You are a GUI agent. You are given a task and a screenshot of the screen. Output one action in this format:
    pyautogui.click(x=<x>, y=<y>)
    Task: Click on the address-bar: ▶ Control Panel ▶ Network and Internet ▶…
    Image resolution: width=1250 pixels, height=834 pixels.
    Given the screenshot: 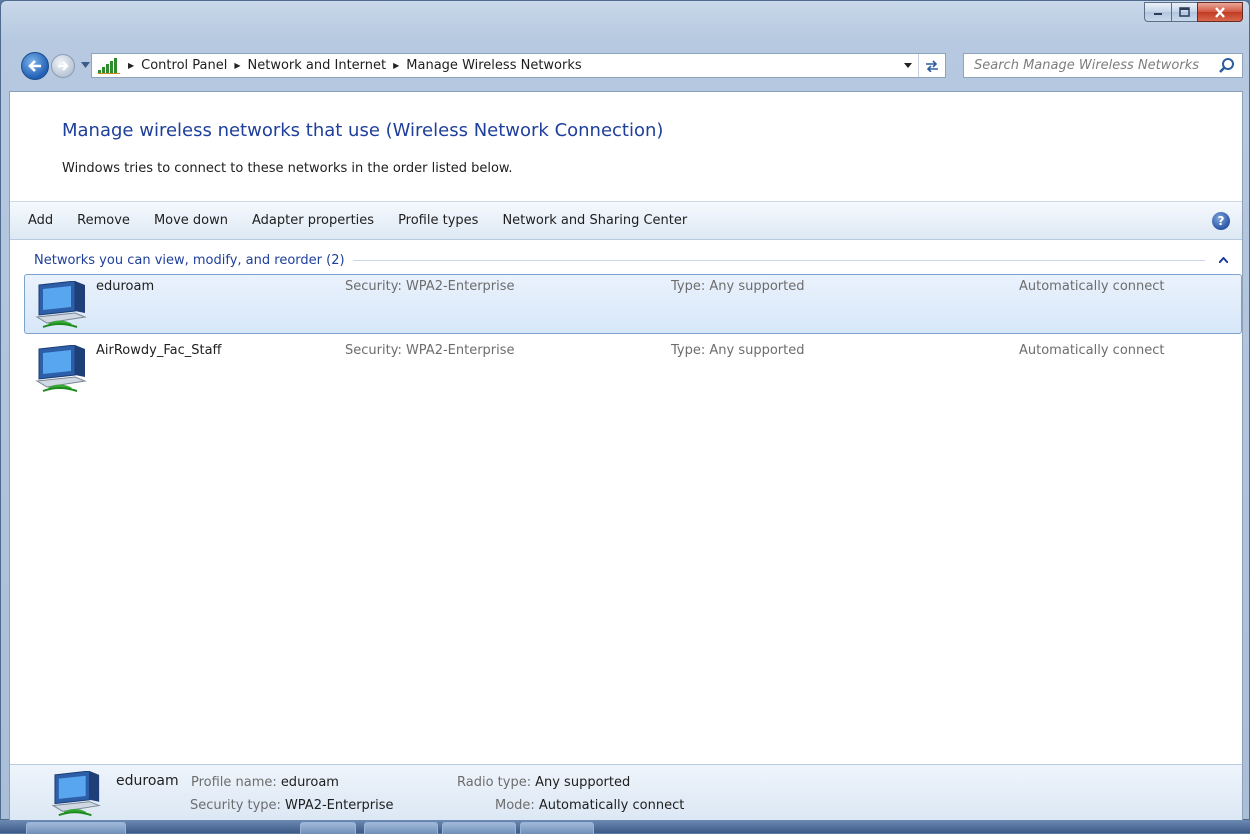 What is the action you would take?
    pyautogui.click(x=518, y=65)
    